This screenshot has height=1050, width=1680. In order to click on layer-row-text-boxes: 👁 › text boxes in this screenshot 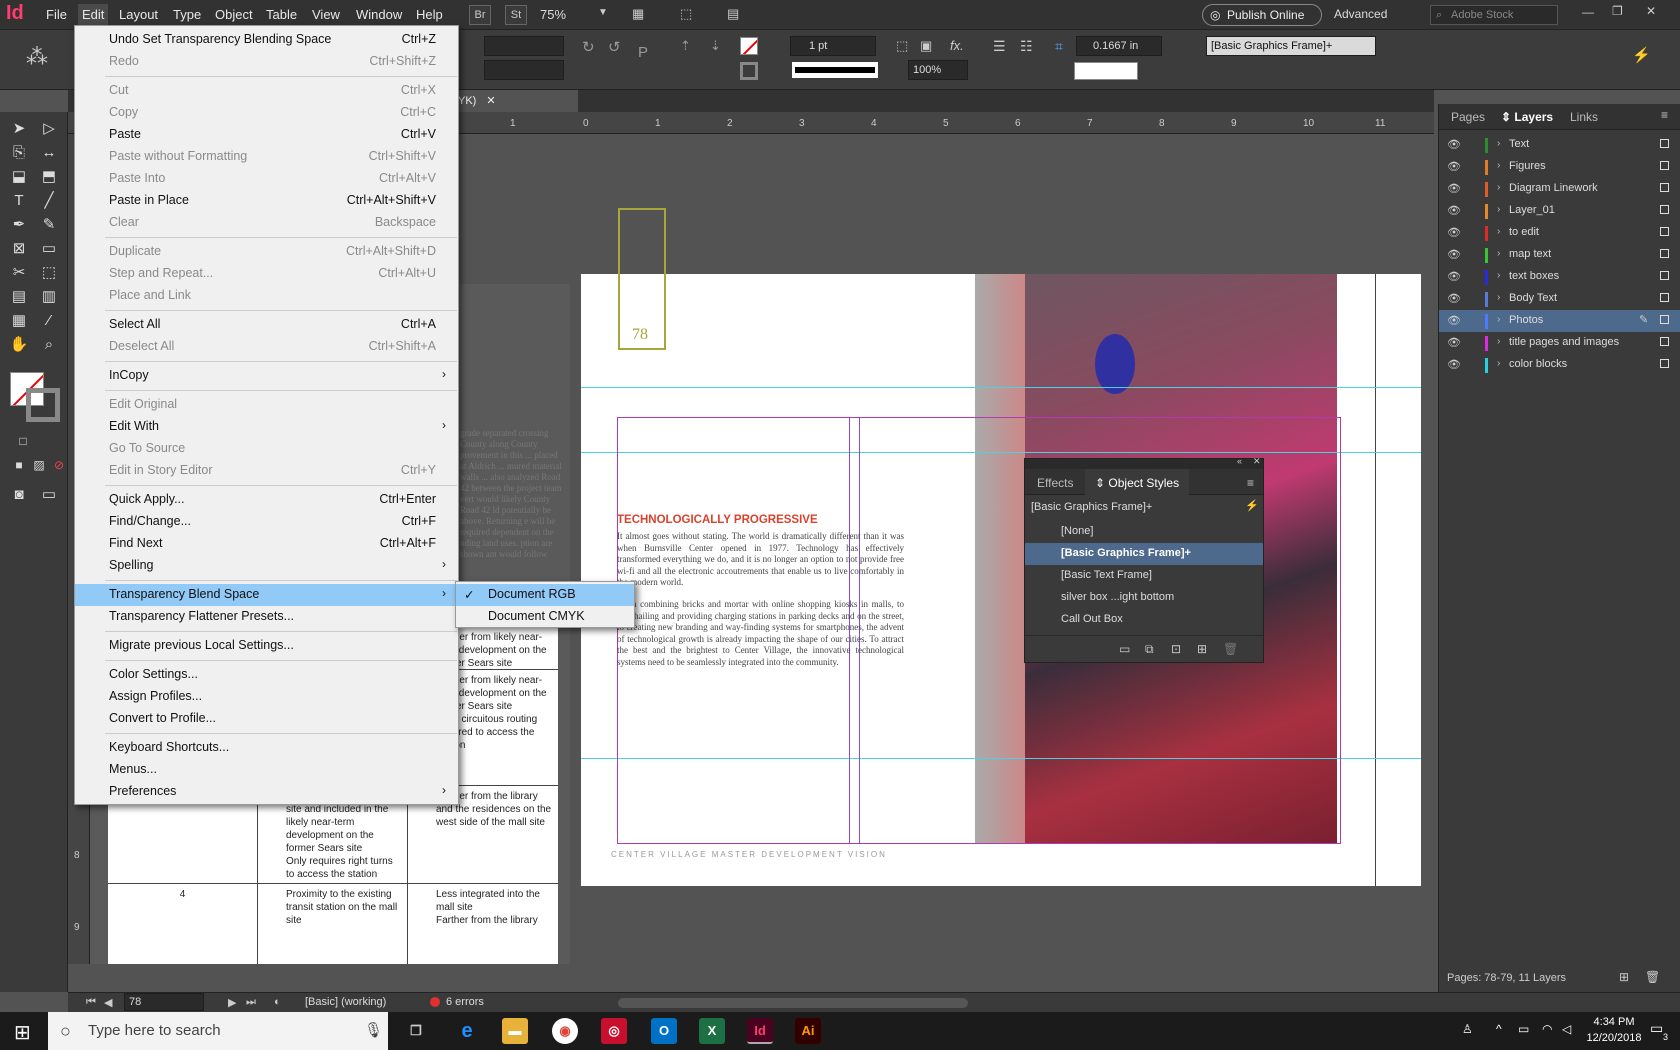, I will do `click(1559, 277)`.